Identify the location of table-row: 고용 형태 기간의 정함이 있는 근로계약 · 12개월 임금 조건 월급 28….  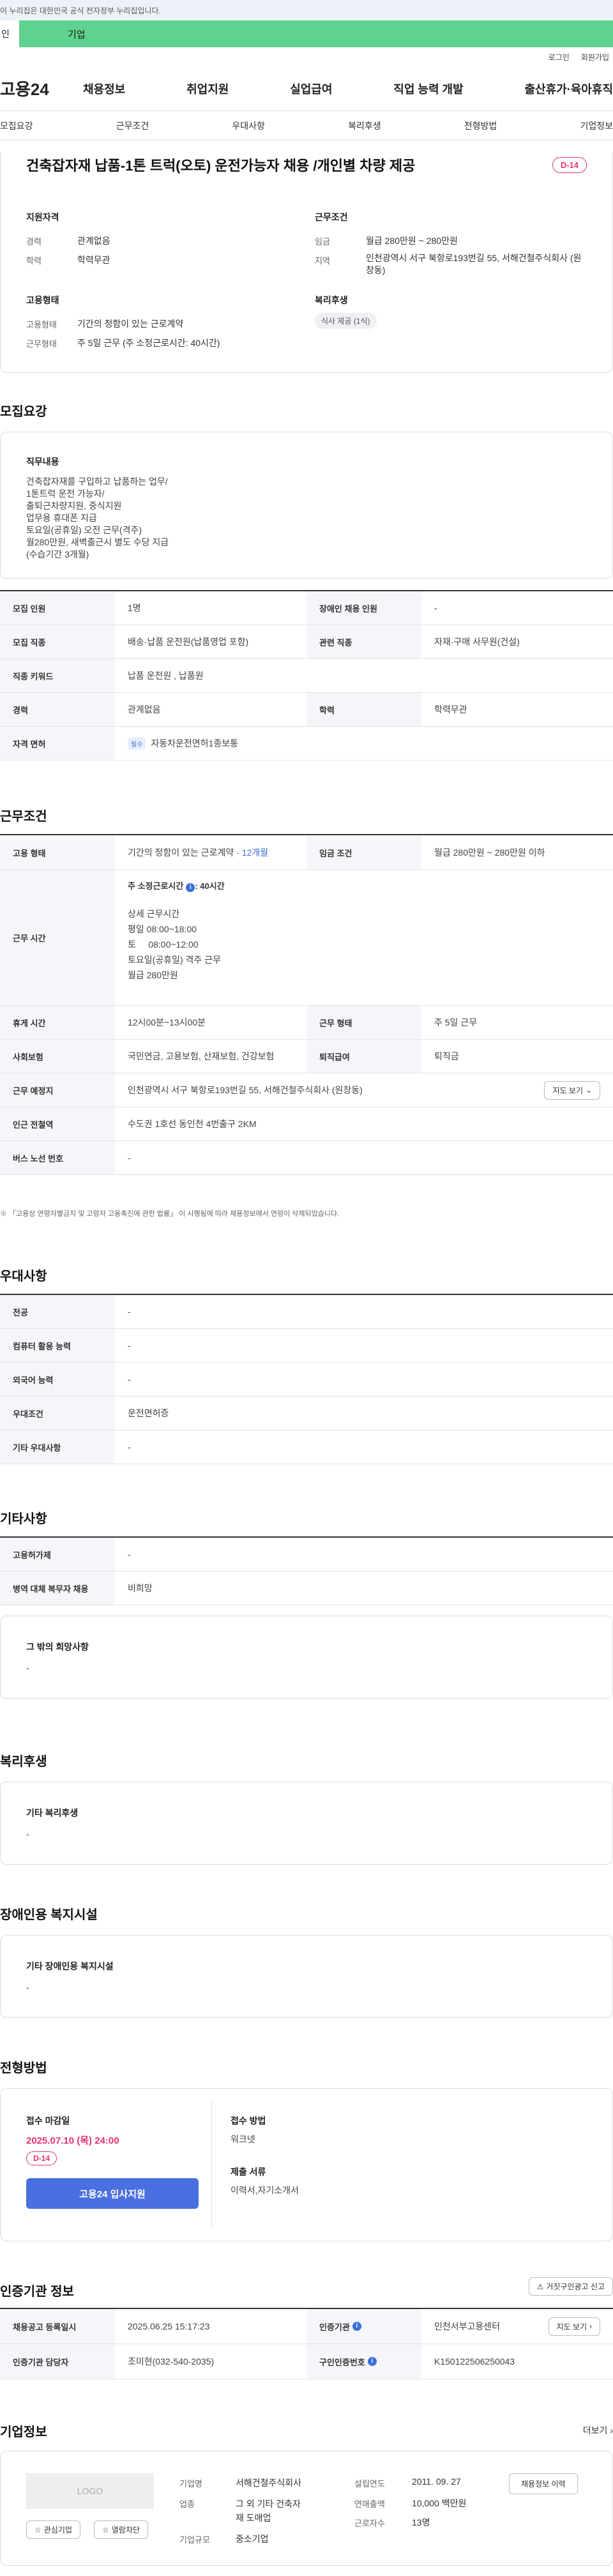
(306, 853).